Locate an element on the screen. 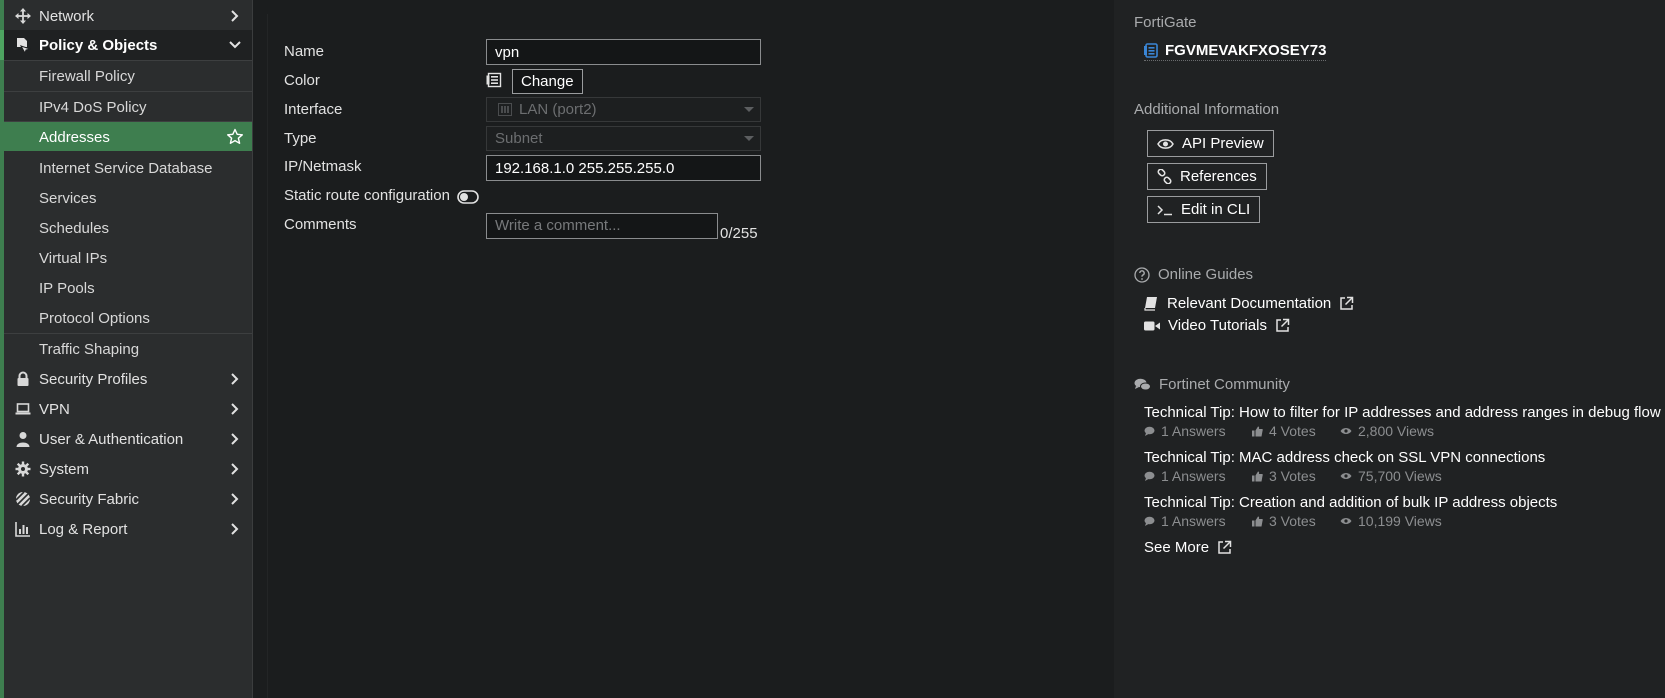  sidebar-item-internet-service-database: Internet Service Database is located at coordinates (128, 168).